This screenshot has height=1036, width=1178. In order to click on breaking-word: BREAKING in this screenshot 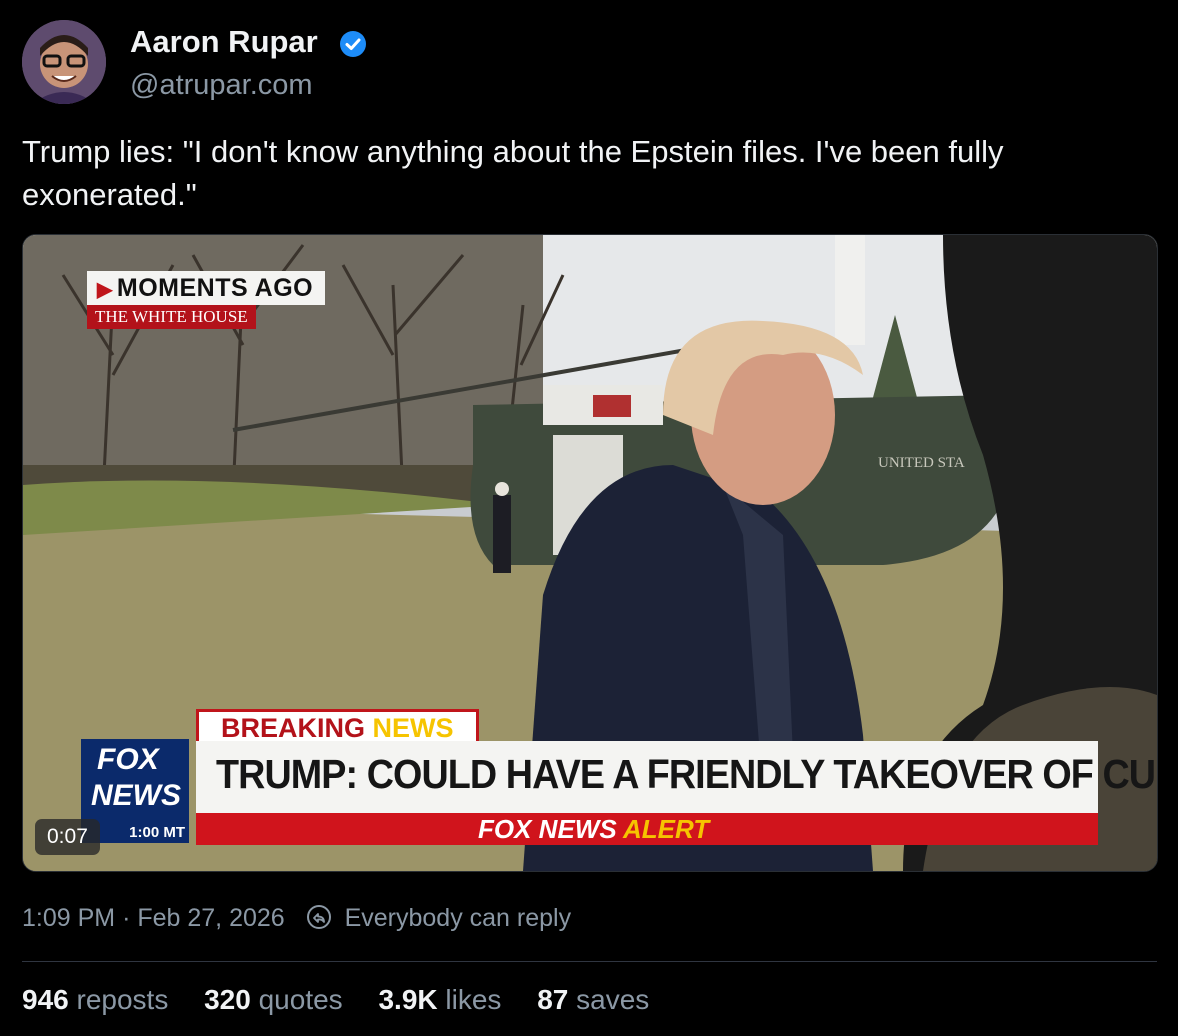, I will do `click(293, 728)`.